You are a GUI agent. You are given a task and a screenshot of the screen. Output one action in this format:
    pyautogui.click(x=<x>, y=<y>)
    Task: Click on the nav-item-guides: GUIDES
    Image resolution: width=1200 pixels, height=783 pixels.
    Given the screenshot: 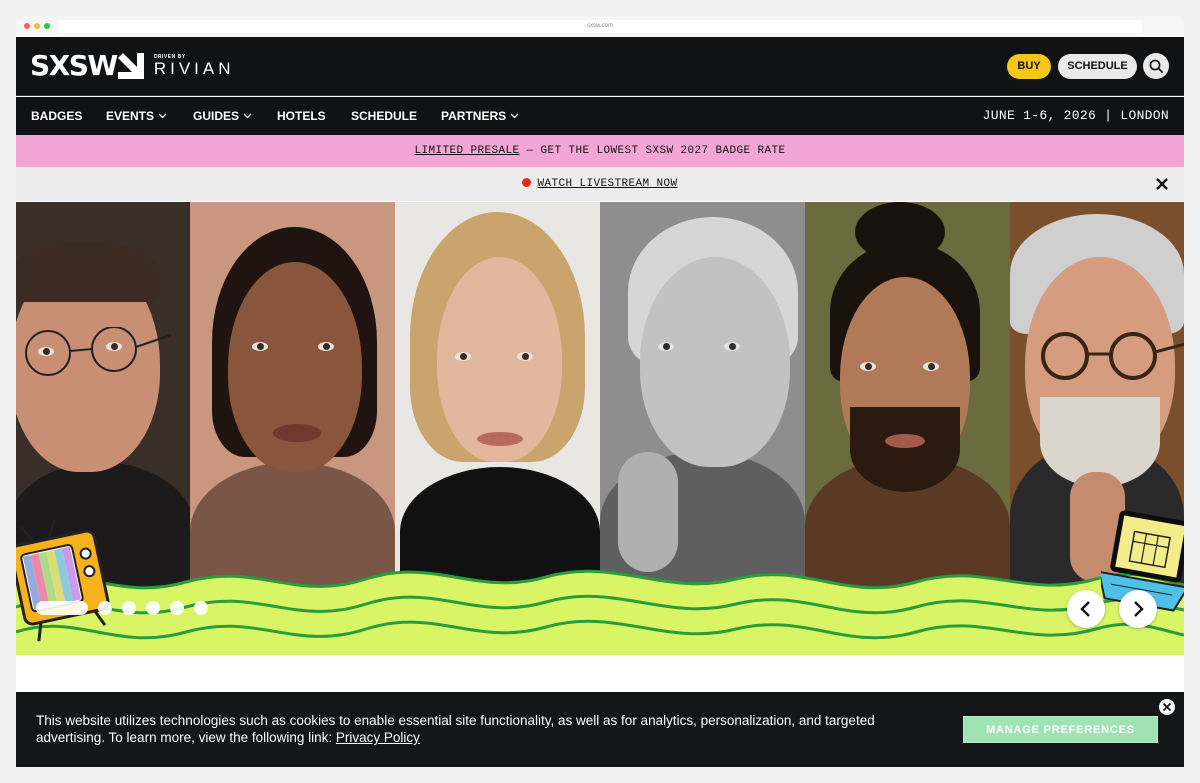 What is the action you would take?
    pyautogui.click(x=222, y=116)
    